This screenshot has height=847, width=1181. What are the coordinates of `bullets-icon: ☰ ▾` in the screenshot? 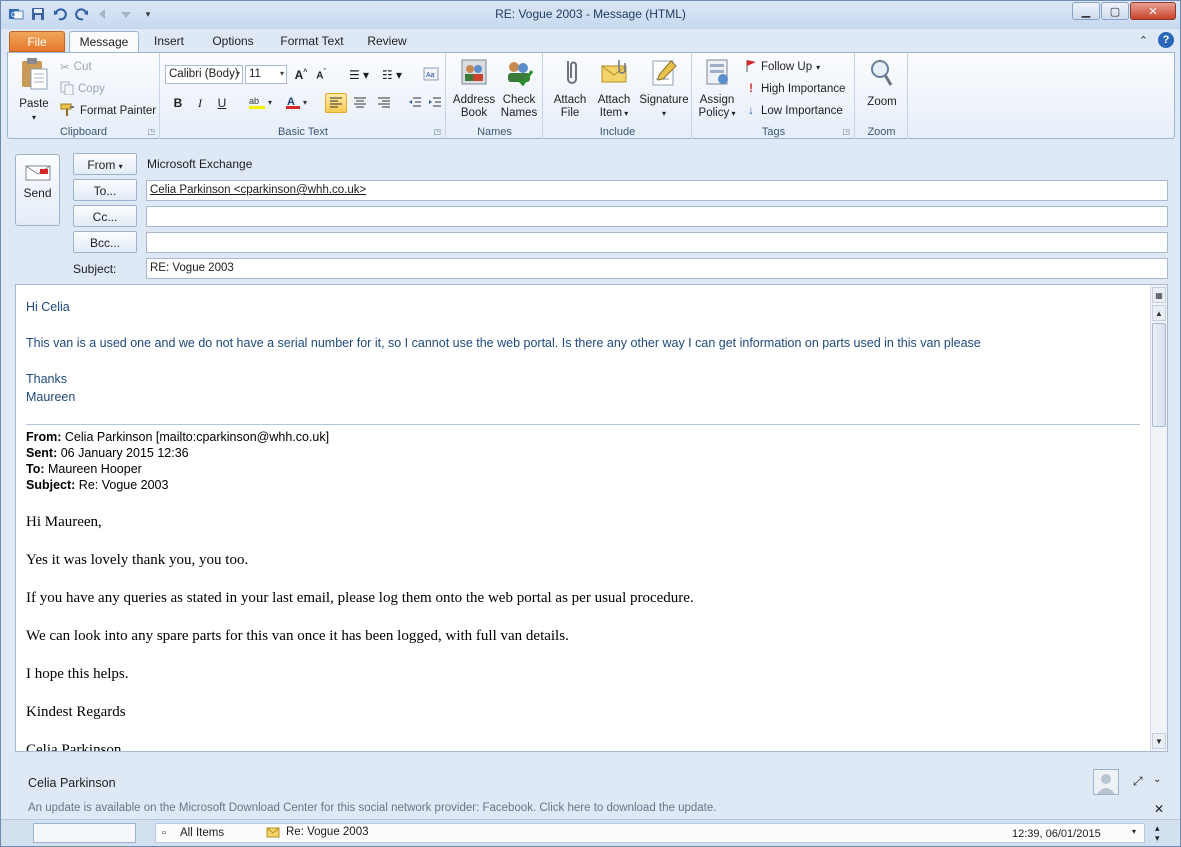 It's located at (359, 75).